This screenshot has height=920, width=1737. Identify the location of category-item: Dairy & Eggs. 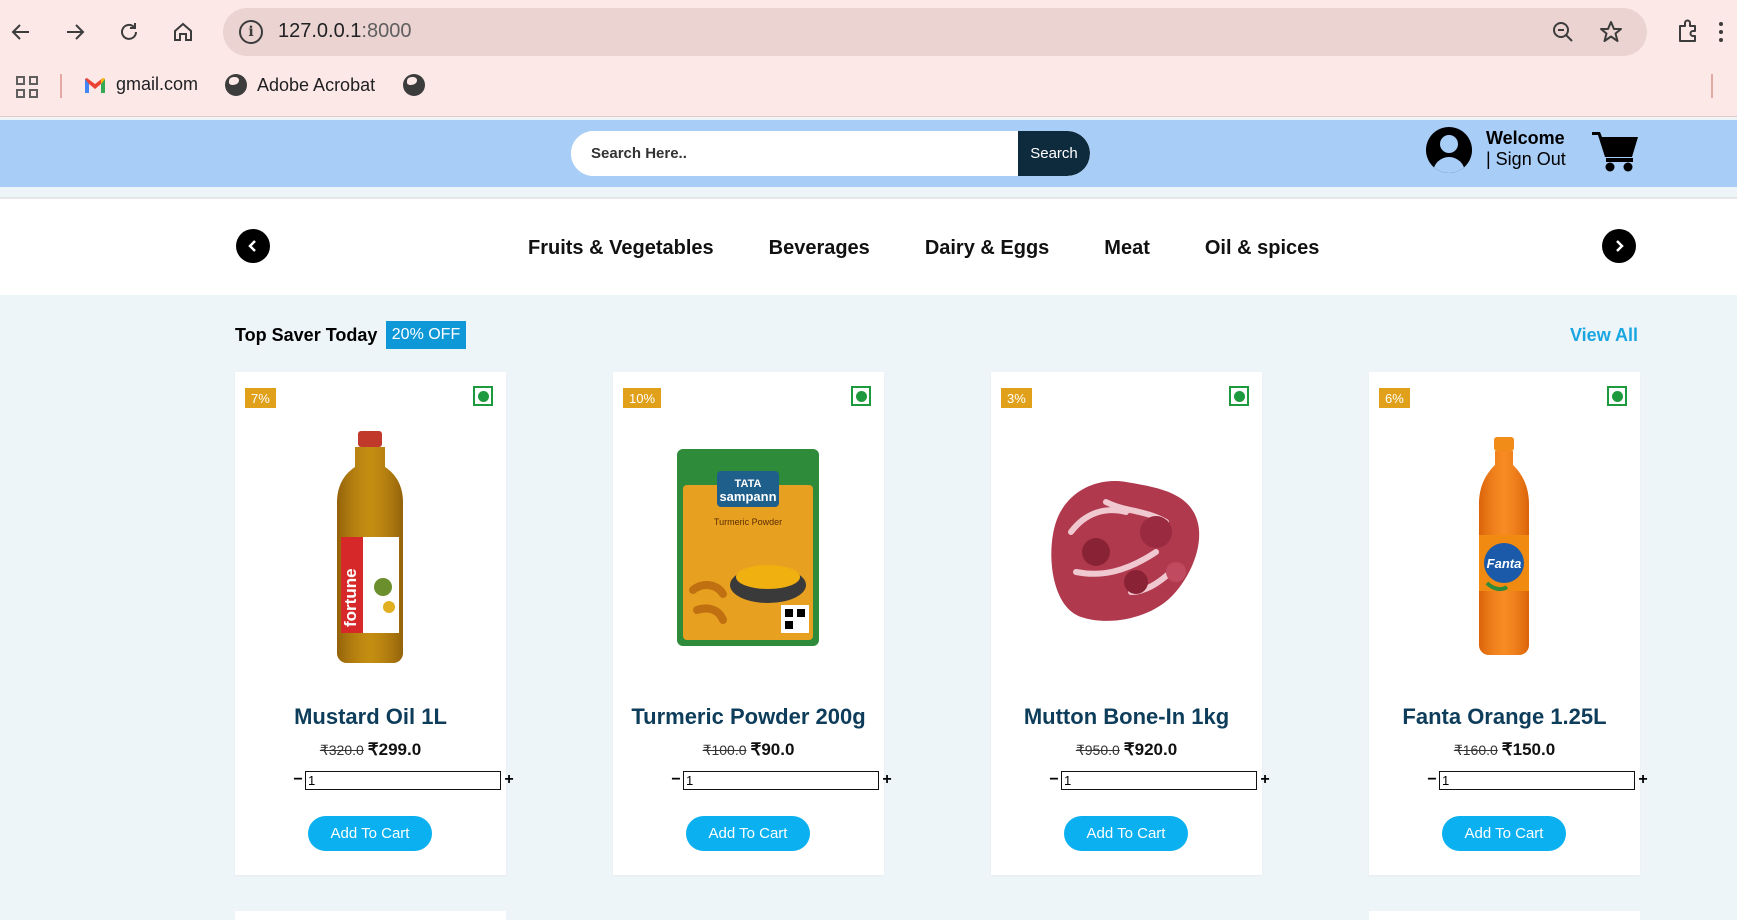
(987, 248).